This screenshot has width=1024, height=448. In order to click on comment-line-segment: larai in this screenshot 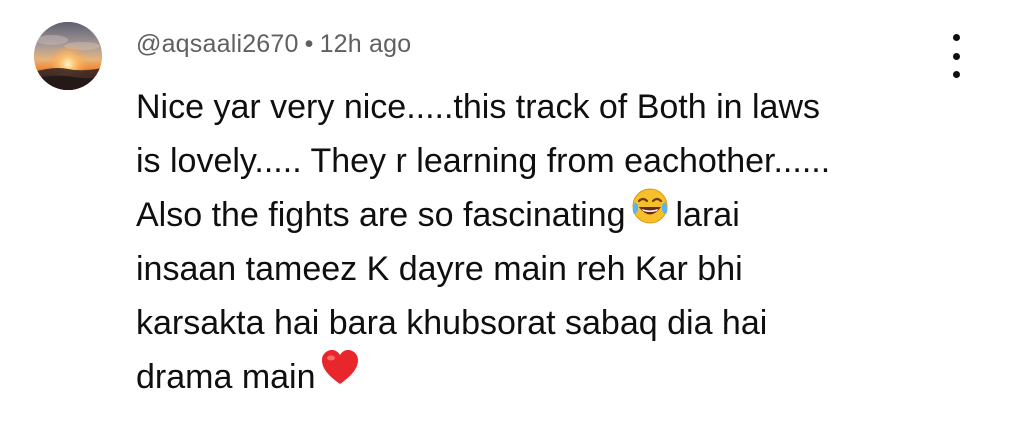, I will do `click(707, 215)`.